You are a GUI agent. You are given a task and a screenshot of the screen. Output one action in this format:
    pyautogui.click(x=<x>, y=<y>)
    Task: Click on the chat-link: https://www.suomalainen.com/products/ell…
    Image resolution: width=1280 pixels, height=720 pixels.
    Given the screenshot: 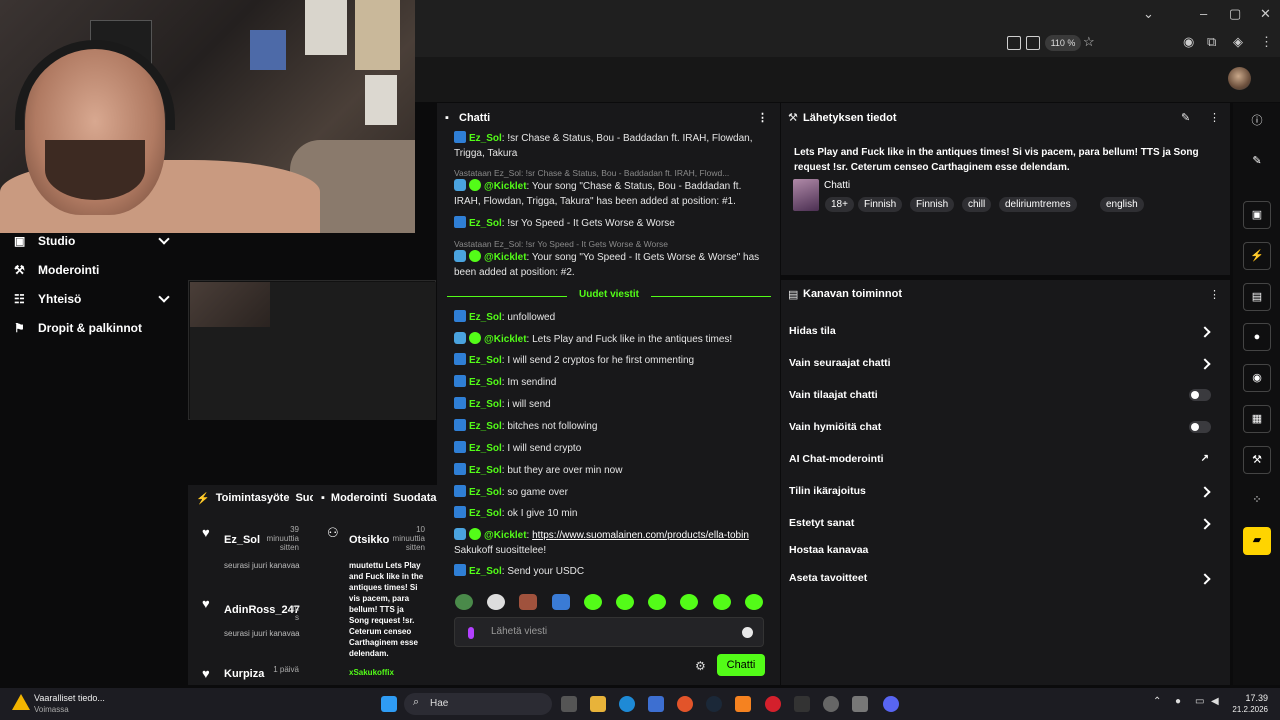 What is the action you would take?
    pyautogui.click(x=640, y=535)
    